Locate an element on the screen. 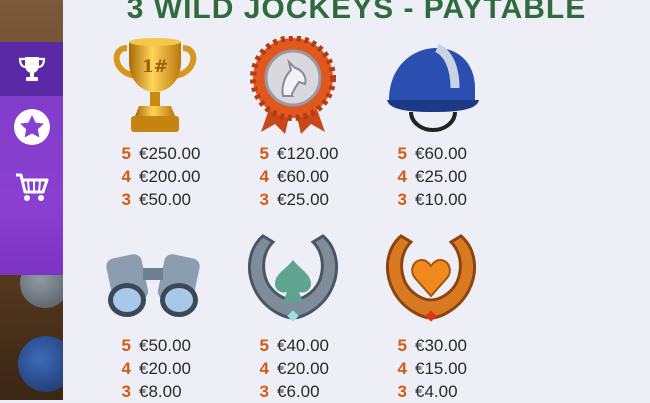  paytable-symbol-1: 5 €250.00 4 €200.00 3 €50.00 is located at coordinates (160, 176).